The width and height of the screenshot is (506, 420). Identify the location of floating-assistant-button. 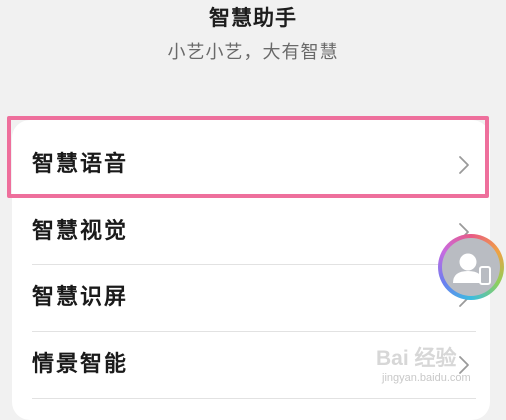
(471, 267).